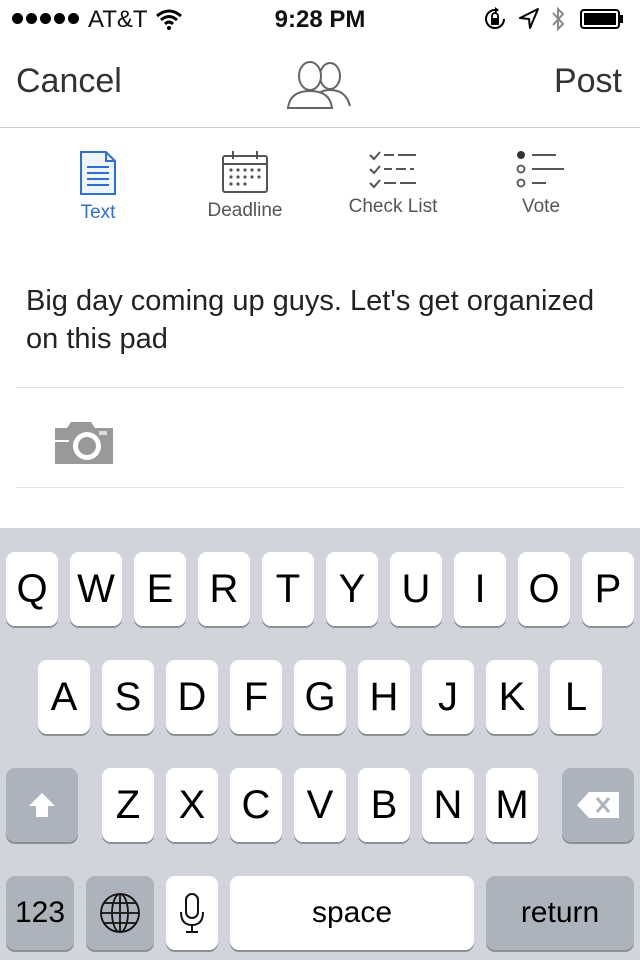 This screenshot has width=640, height=960. I want to click on key-n: N, so click(448, 805).